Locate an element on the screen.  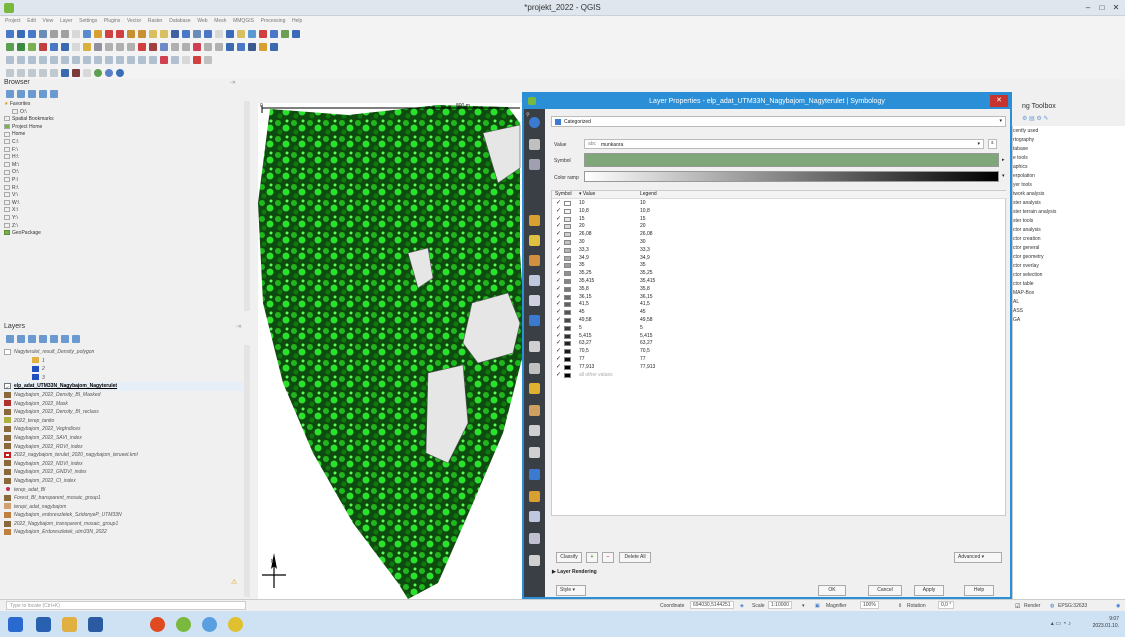
ramp-dropdown-icon: ▾ is located at coordinates (1005, 176).